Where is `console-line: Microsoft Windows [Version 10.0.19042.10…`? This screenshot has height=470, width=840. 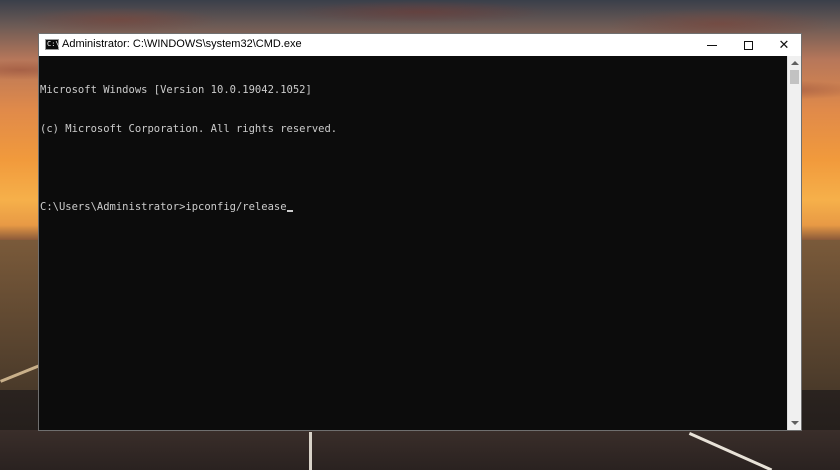 console-line: Microsoft Windows [Version 10.0.19042.10… is located at coordinates (176, 90).